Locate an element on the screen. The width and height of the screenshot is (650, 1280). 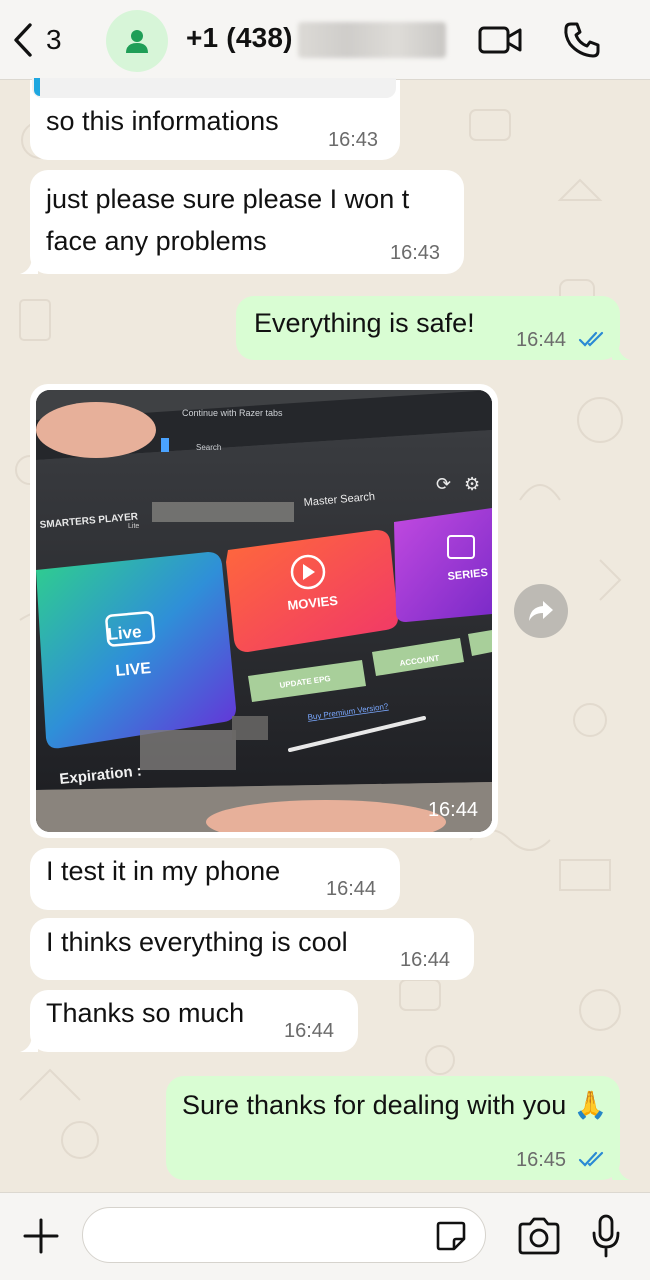
composer-bar is located at coordinates (325, 1236).